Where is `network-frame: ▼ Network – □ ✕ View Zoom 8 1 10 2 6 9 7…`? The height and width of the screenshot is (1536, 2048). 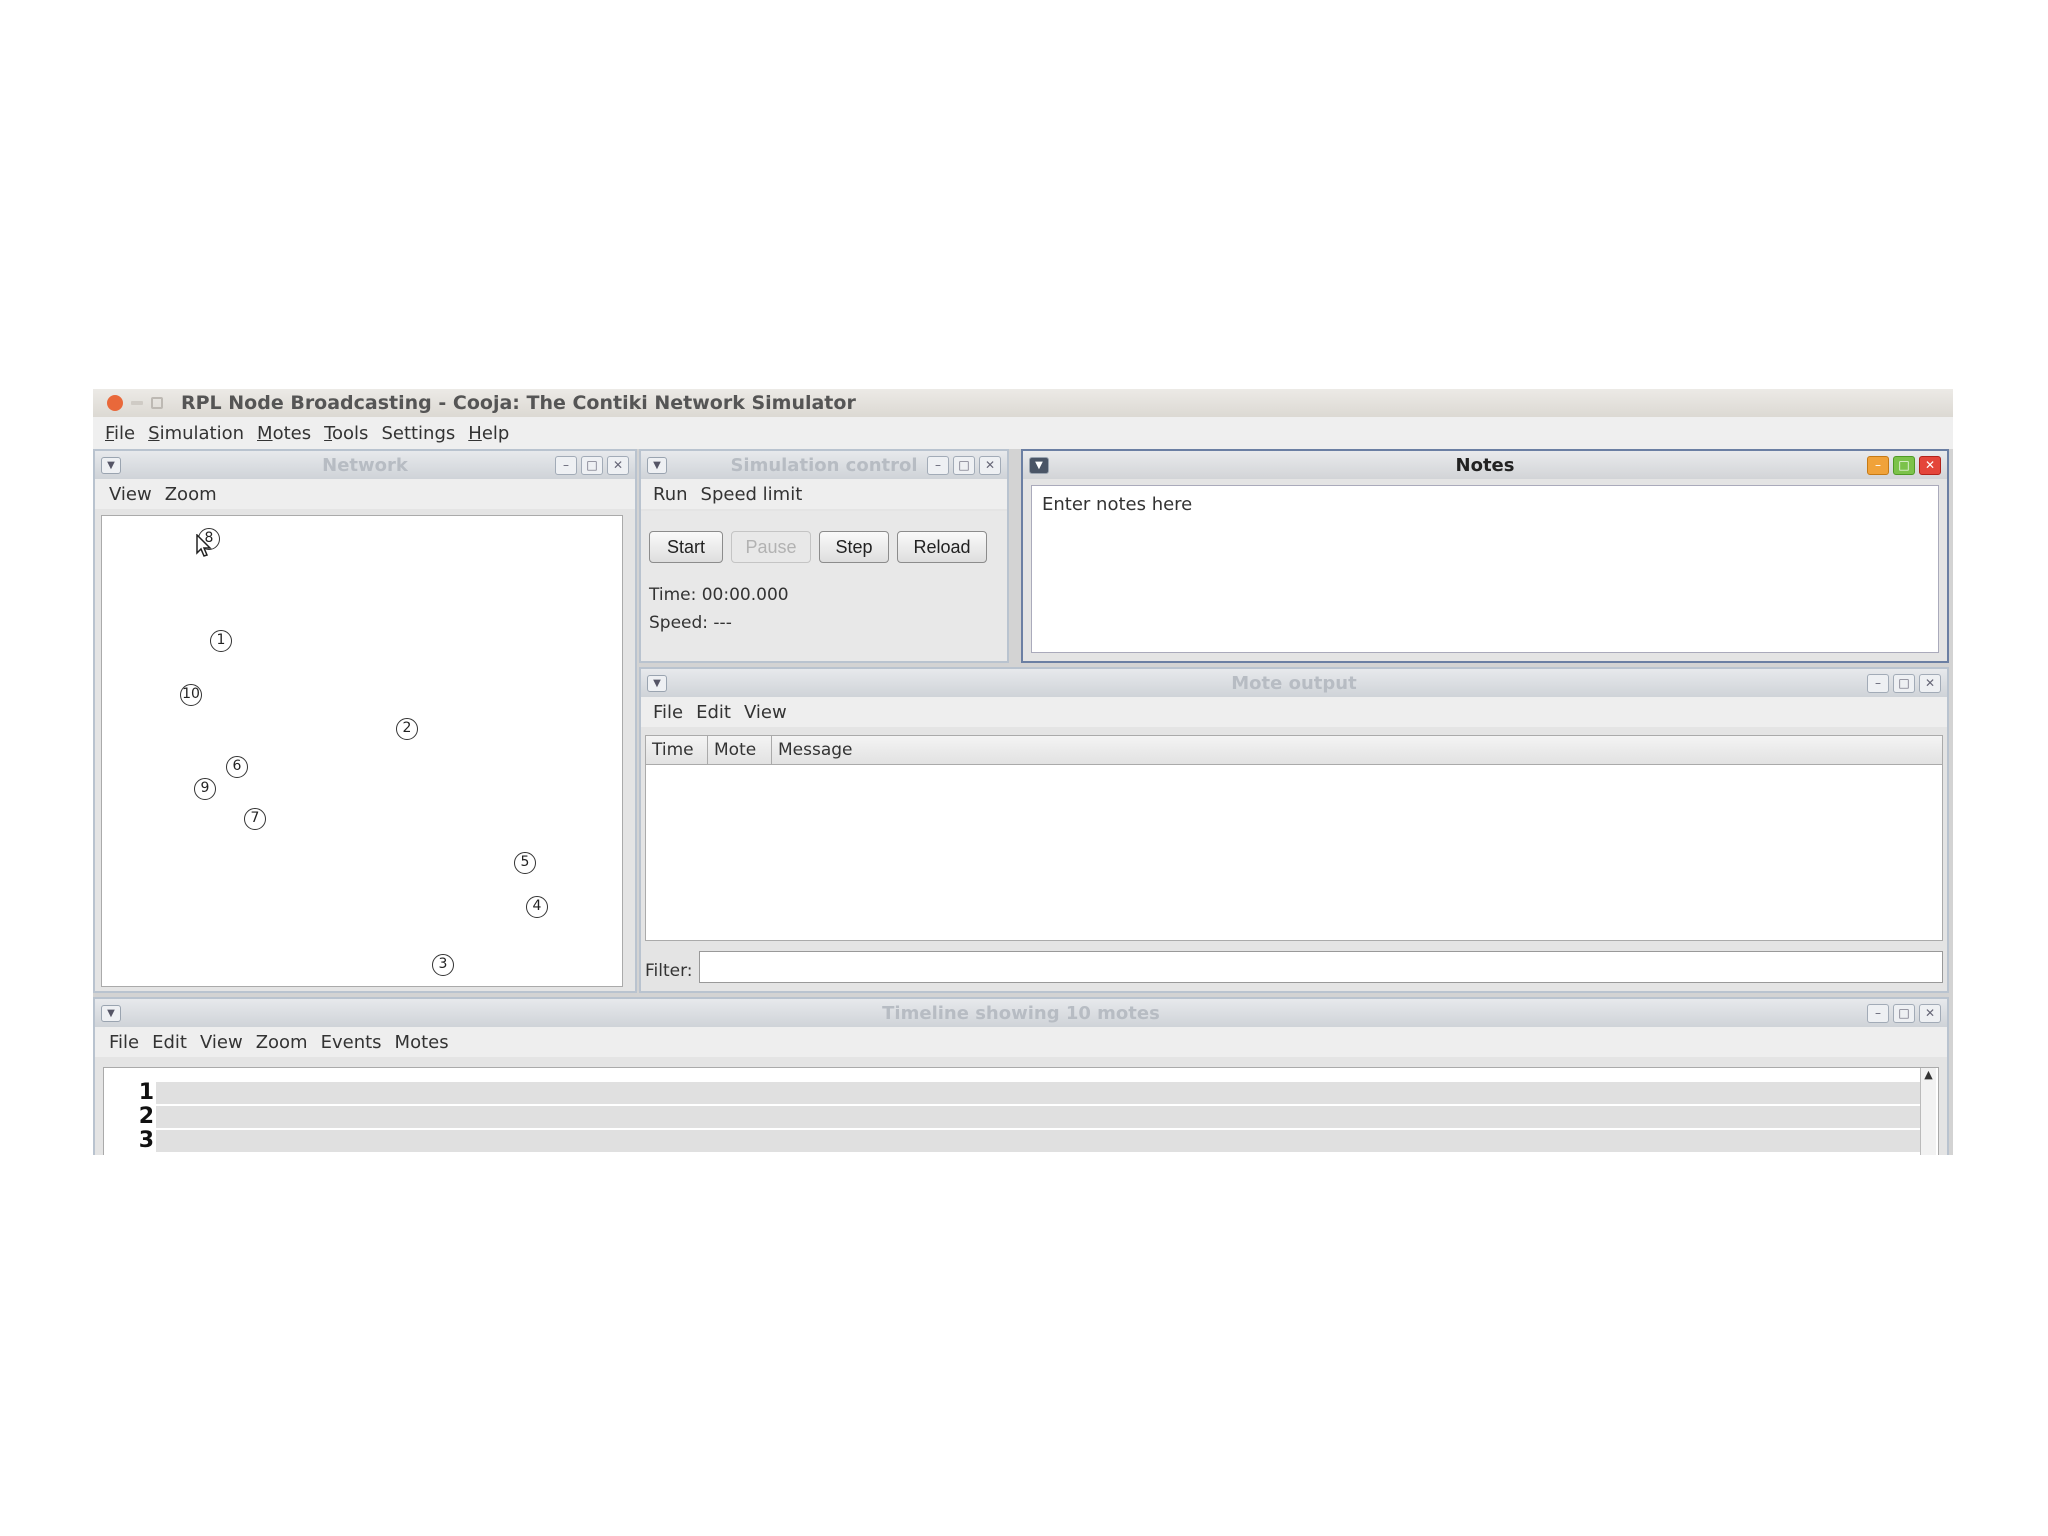 network-frame: ▼ Network – □ ✕ View Zoom 8 1 10 2 6 9 7… is located at coordinates (365, 721).